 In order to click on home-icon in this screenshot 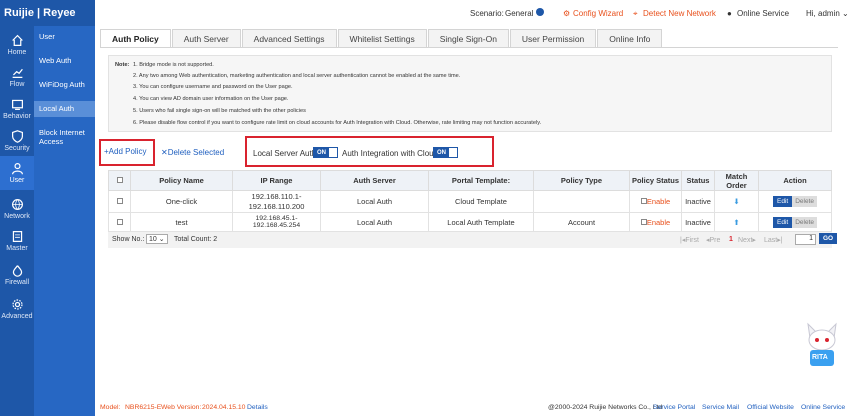, I will do `click(17, 40)`.